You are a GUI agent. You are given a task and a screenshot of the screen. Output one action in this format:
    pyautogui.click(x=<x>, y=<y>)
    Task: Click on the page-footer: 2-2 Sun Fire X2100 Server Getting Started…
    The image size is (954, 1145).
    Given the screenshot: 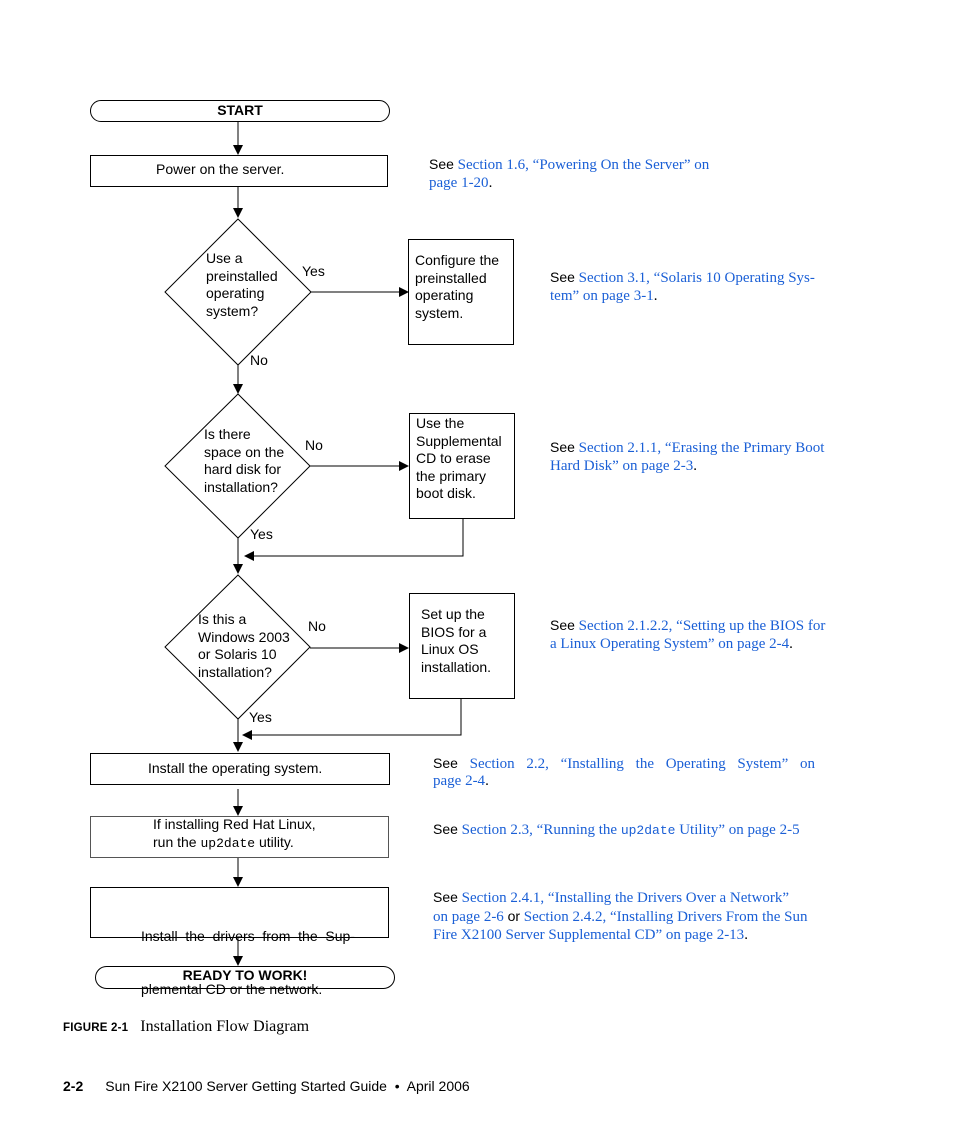 What is the action you would take?
    pyautogui.click(x=266, y=1086)
    